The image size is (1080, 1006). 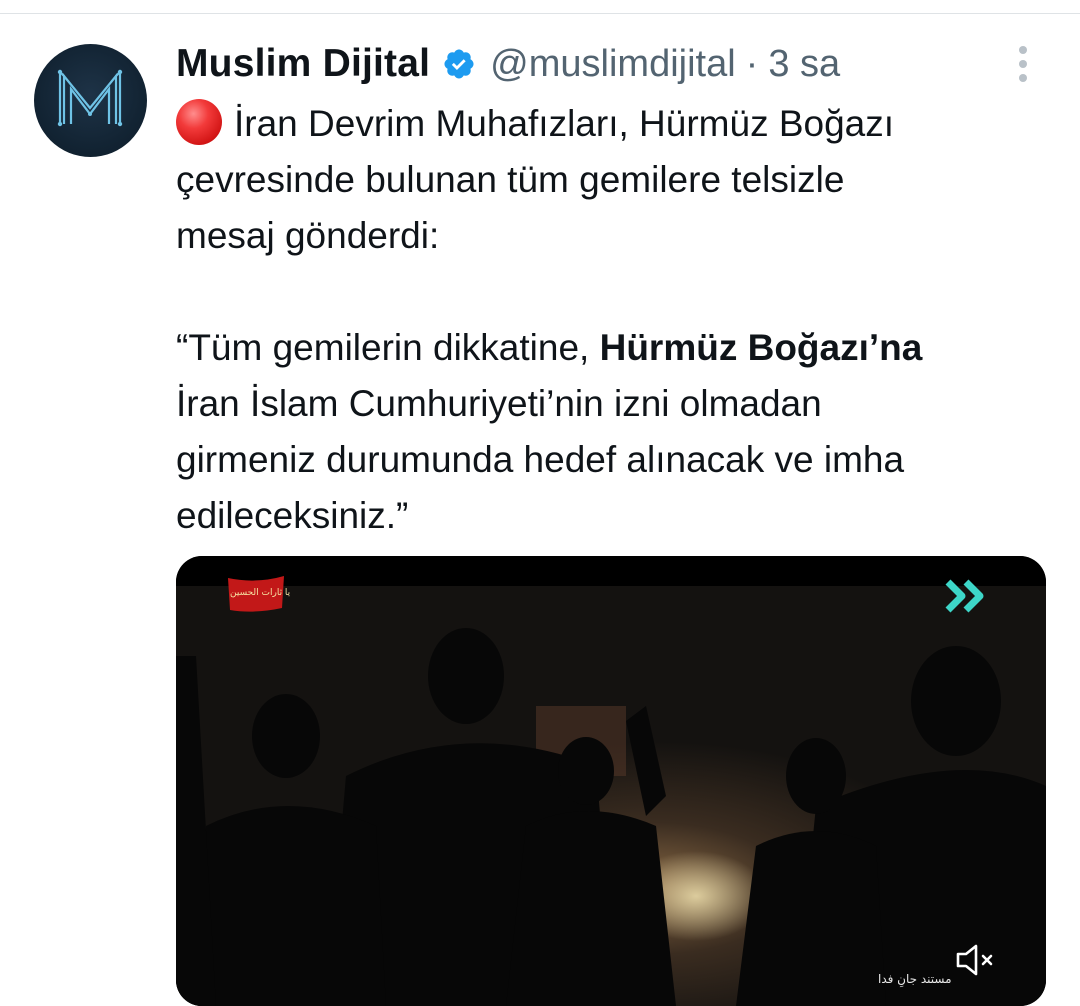 I want to click on avatar, so click(x=90, y=100).